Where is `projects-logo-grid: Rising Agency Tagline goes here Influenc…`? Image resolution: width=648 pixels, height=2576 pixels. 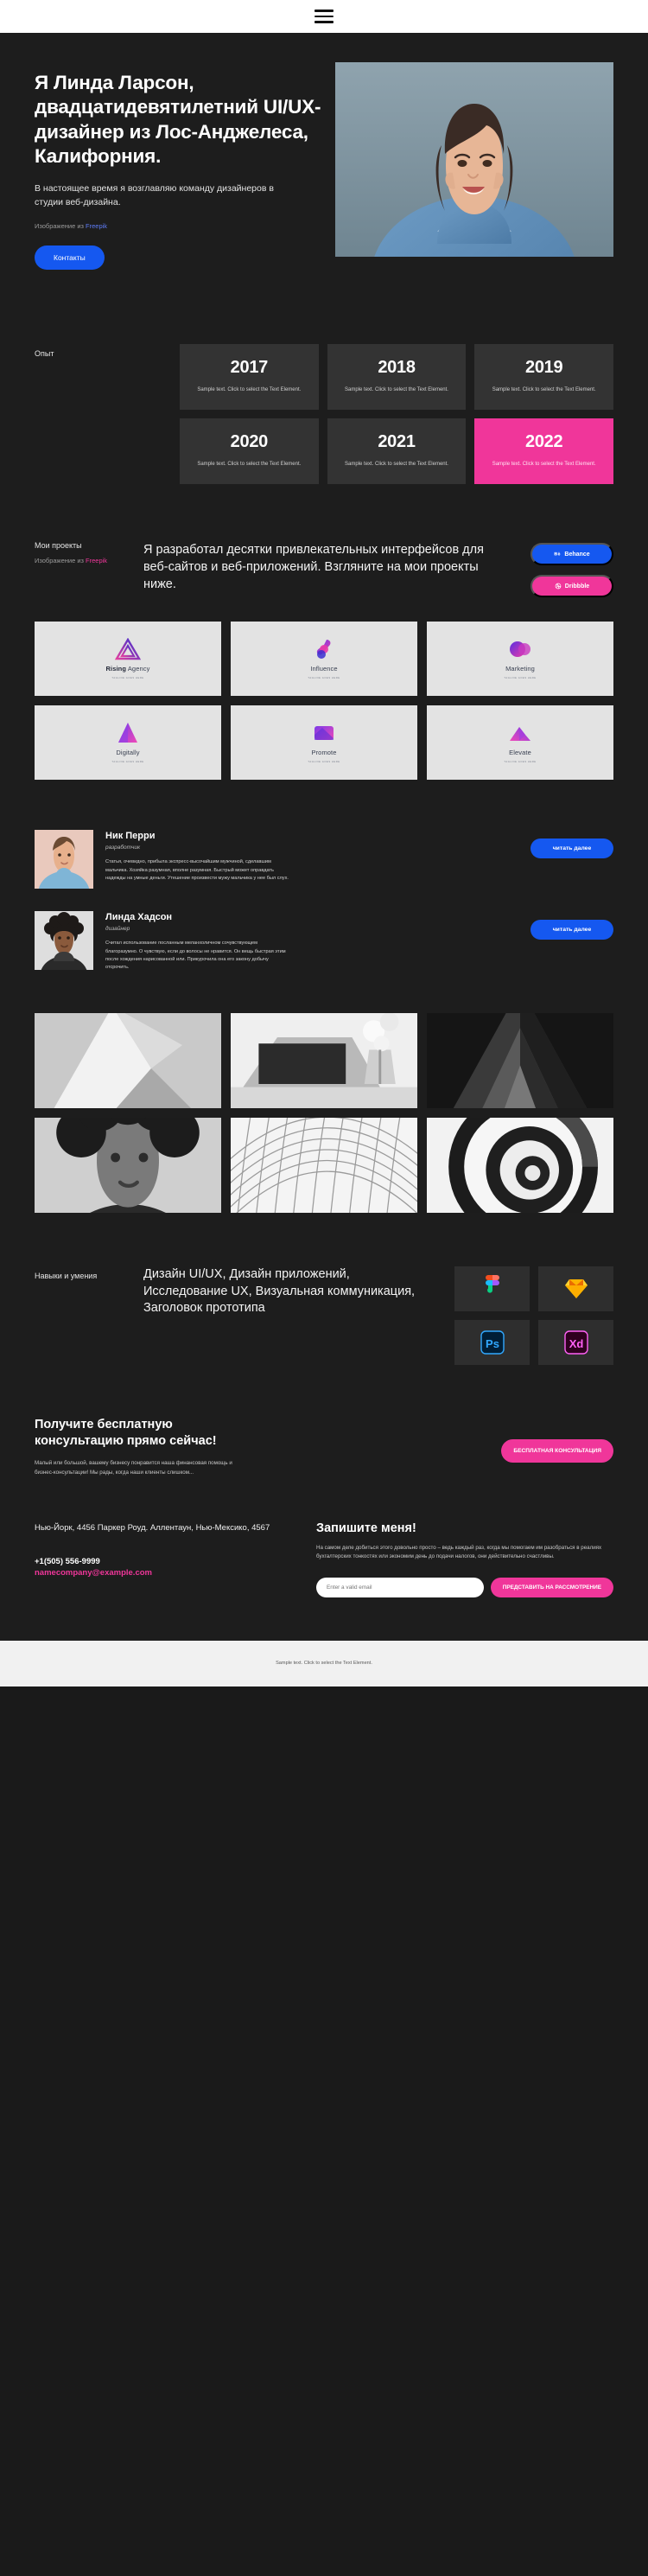
projects-logo-grid: Rising Agency Tagline goes here Influenc… is located at coordinates (324, 719).